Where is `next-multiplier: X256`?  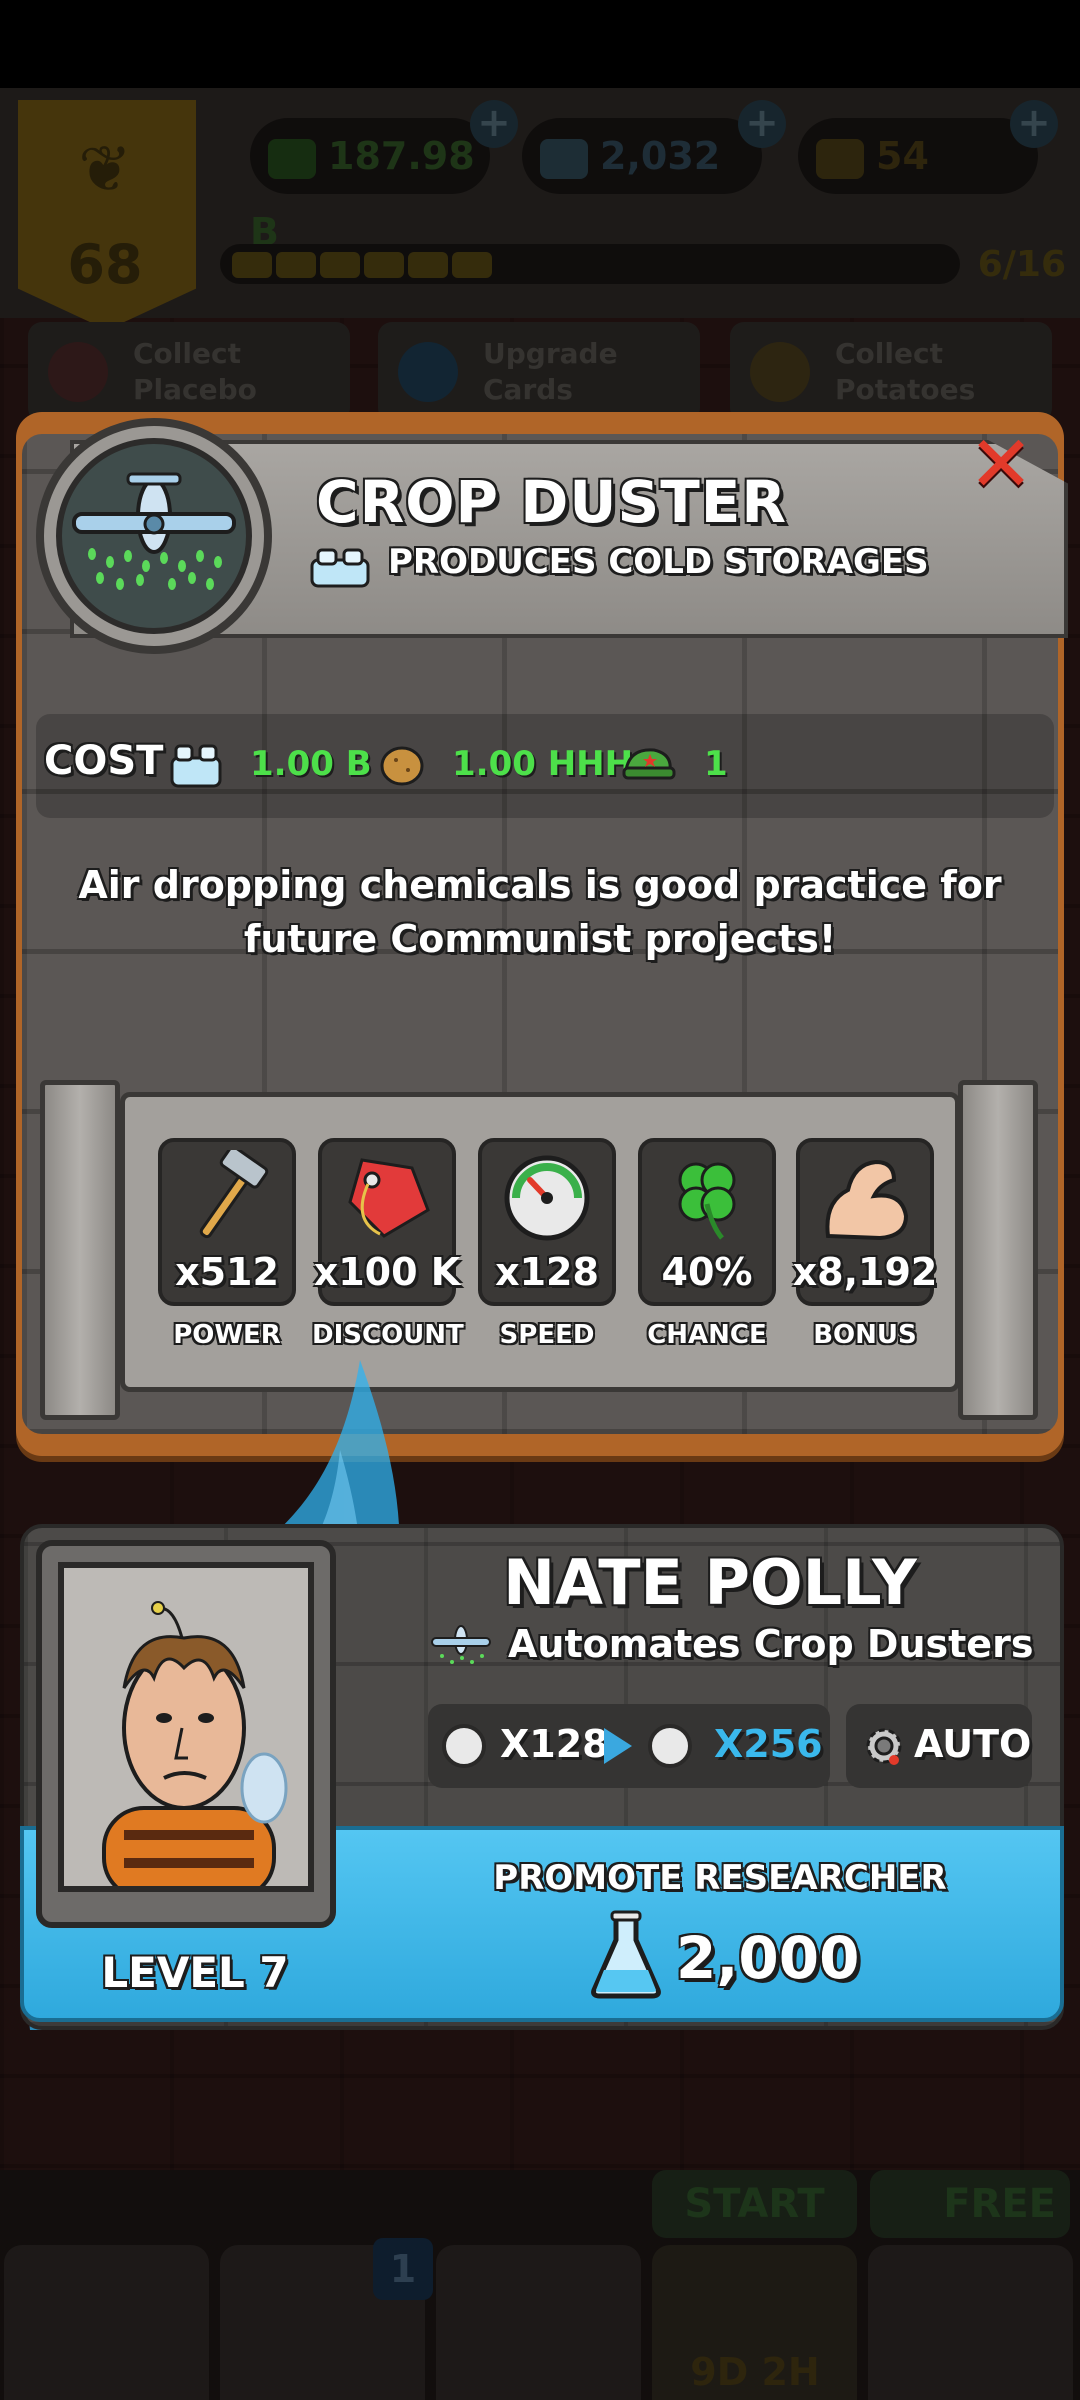
next-multiplier: X256 is located at coordinates (768, 1744).